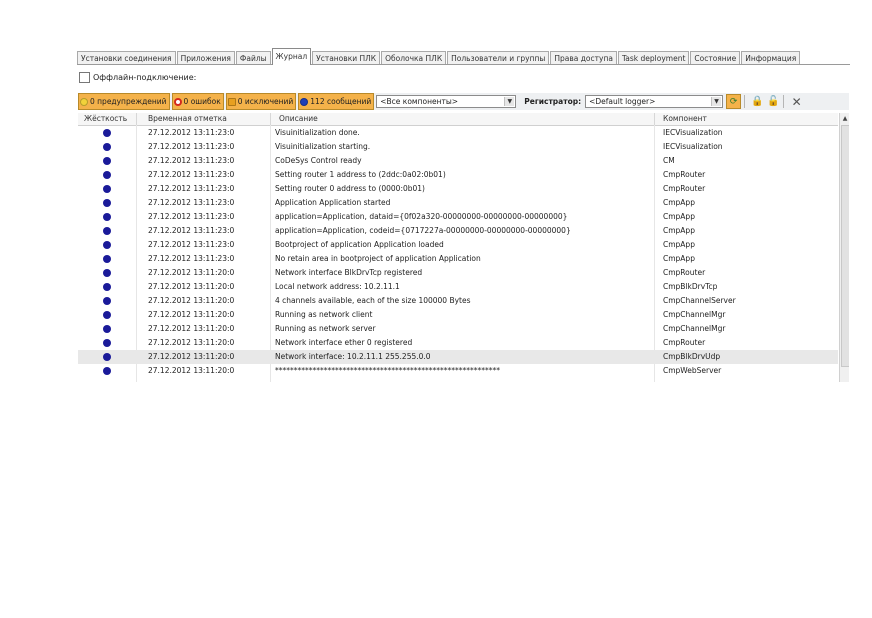  Describe the element at coordinates (128, 101) in the screenshot. I see `warnings-count-label: 0 предупреждений` at that location.